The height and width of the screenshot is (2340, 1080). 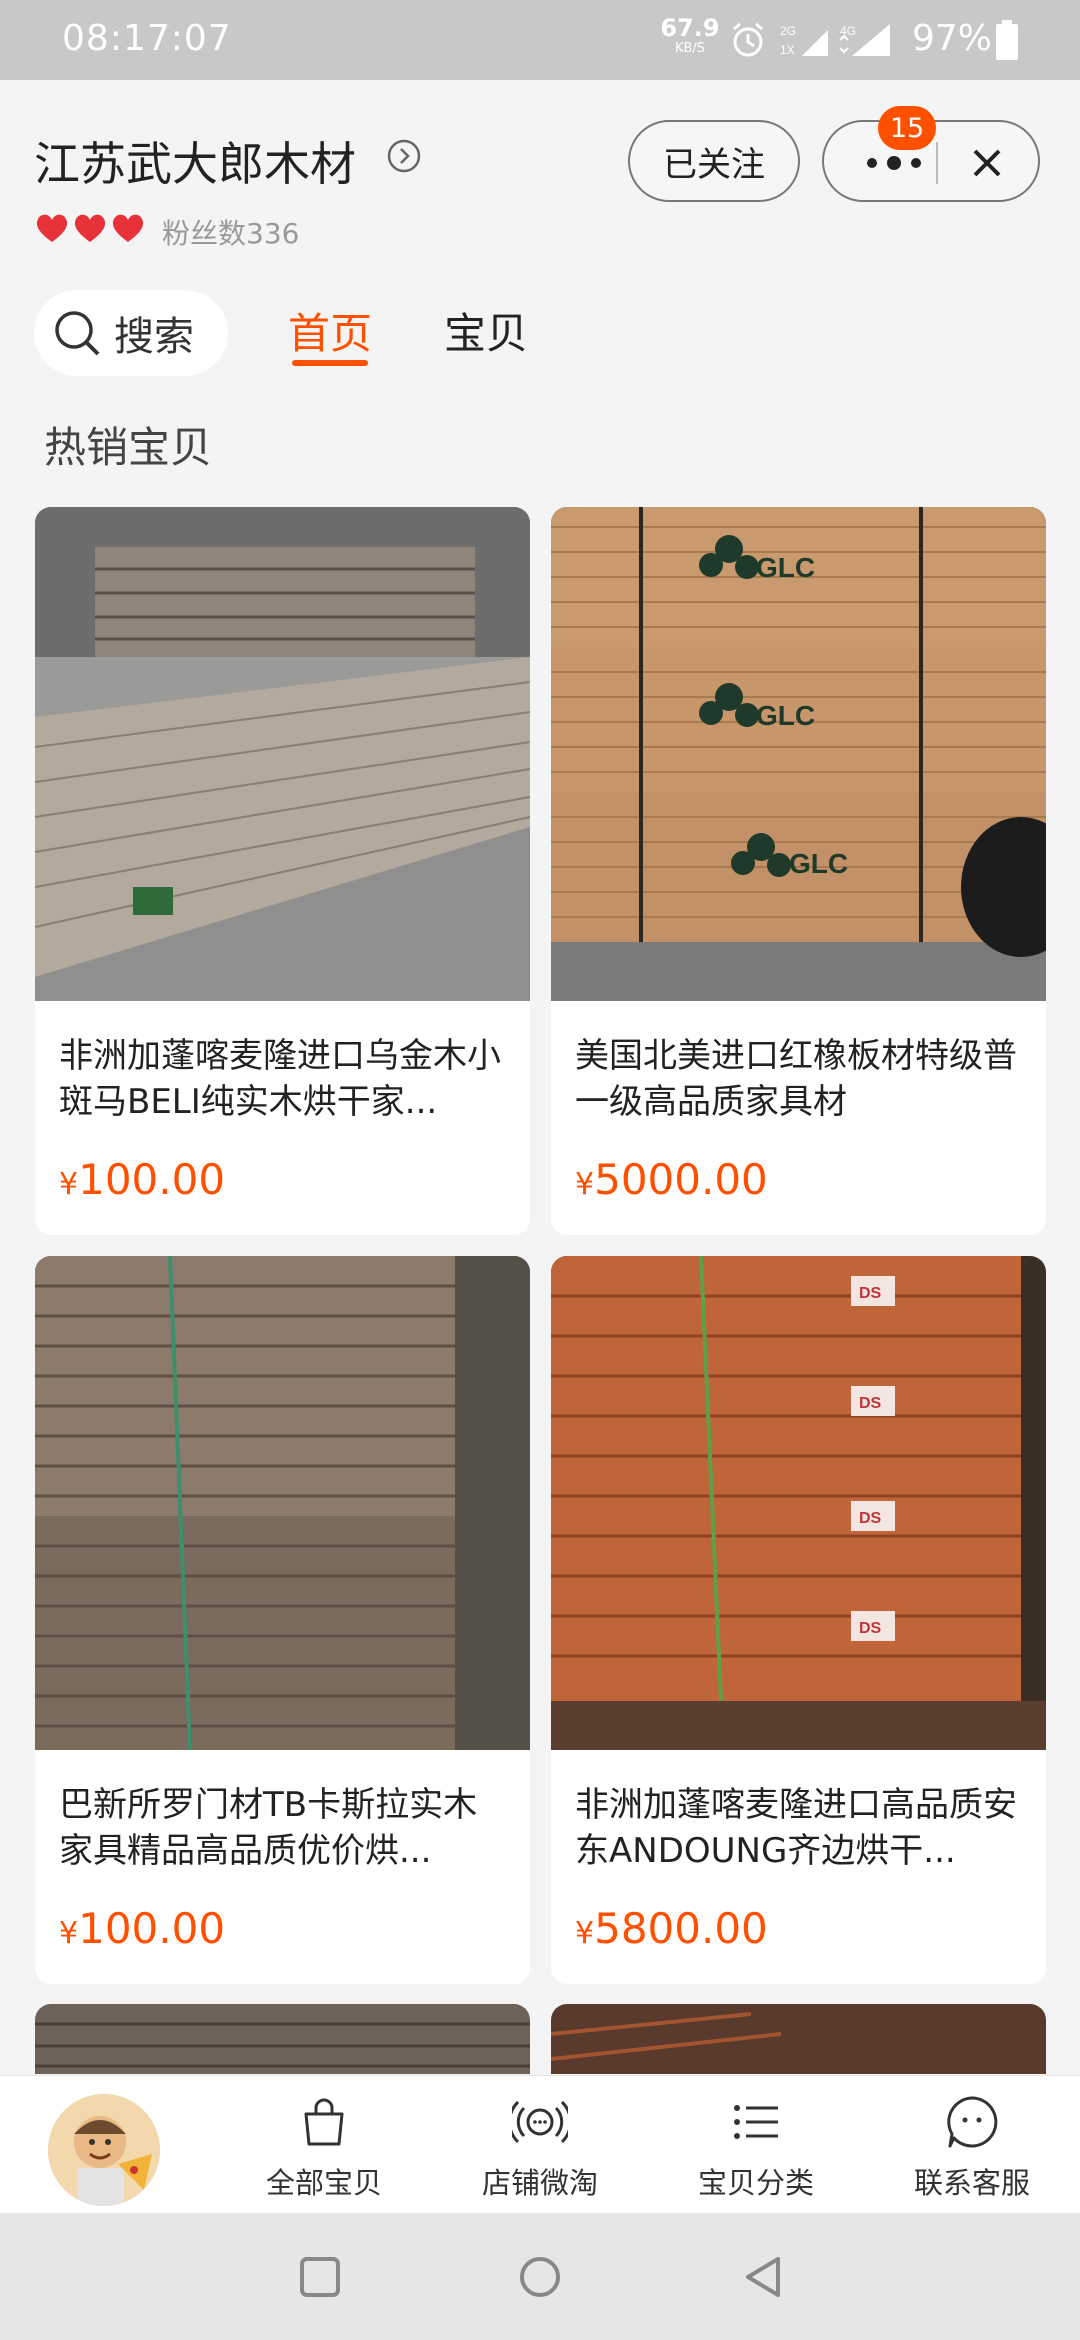 What do you see at coordinates (952, 38) in the screenshot?
I see `battery-percent: 97%` at bounding box center [952, 38].